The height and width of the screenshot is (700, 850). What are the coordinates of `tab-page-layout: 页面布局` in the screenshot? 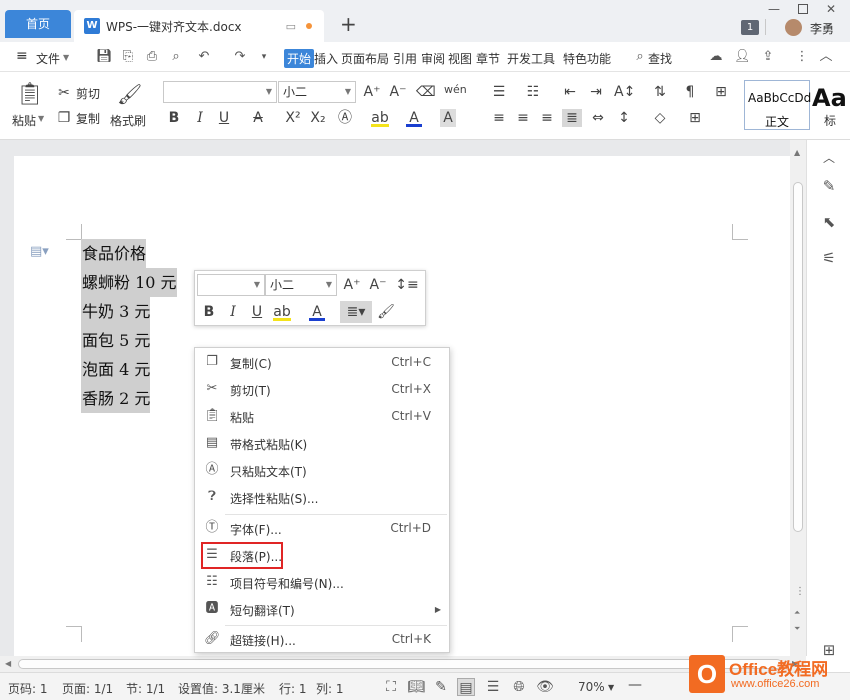 It's located at (365, 58).